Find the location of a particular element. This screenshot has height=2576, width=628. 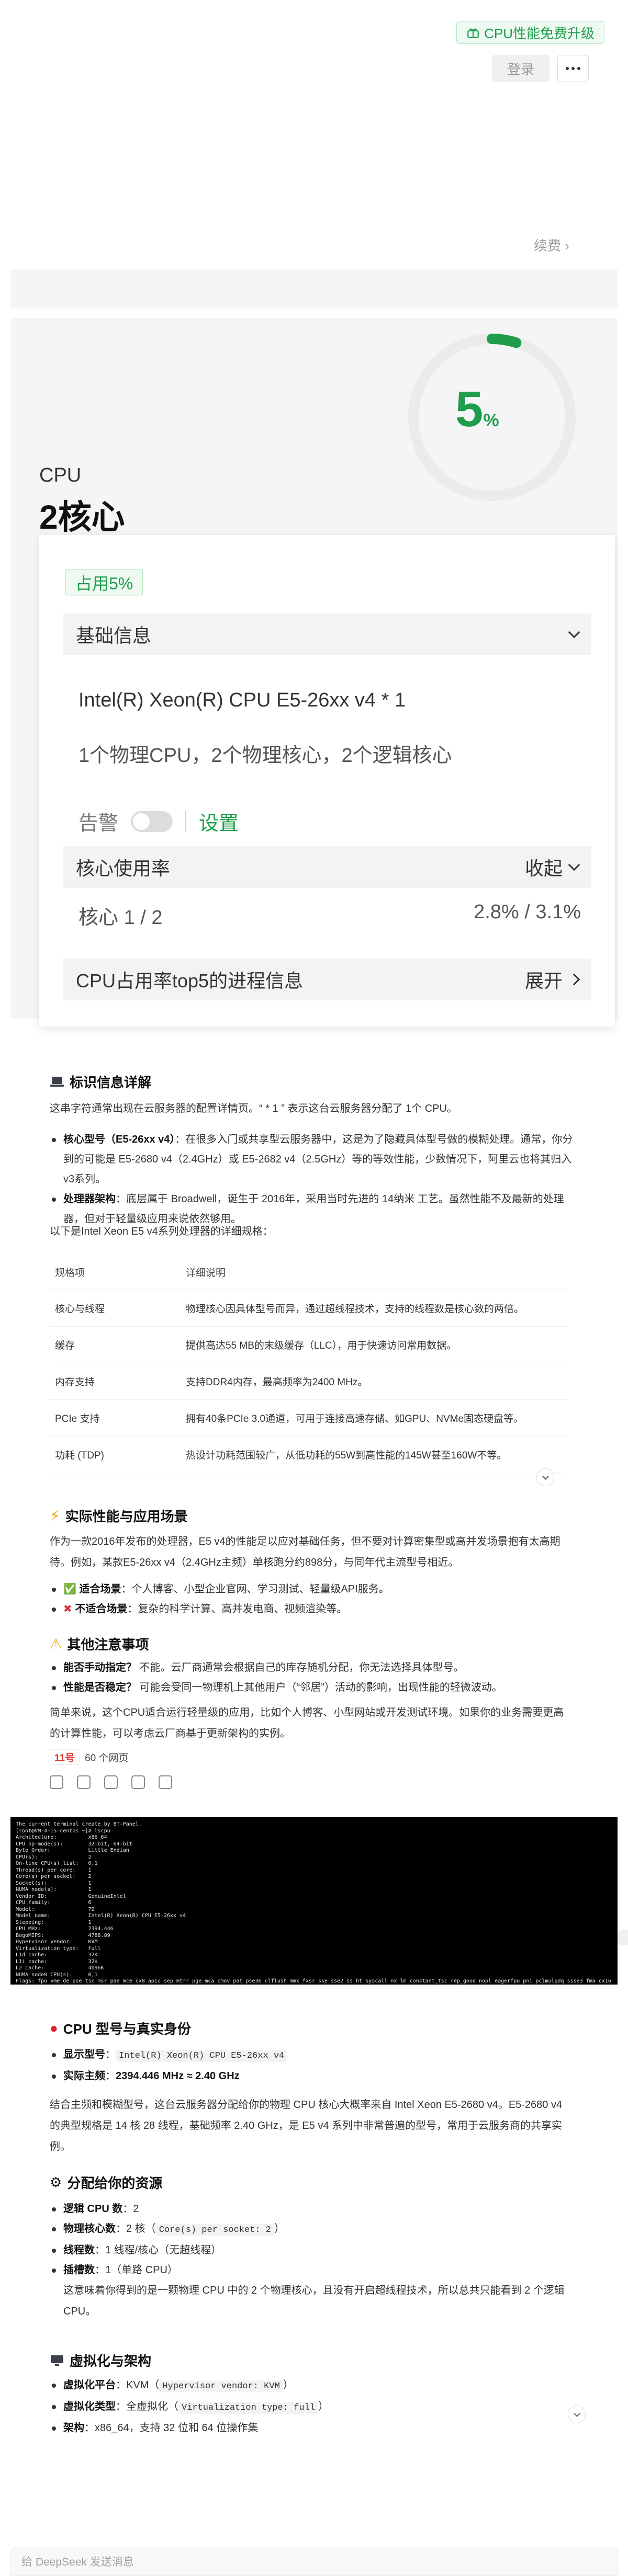

bullet-bold: 能否手动指定？ is located at coordinates (100, 1668).